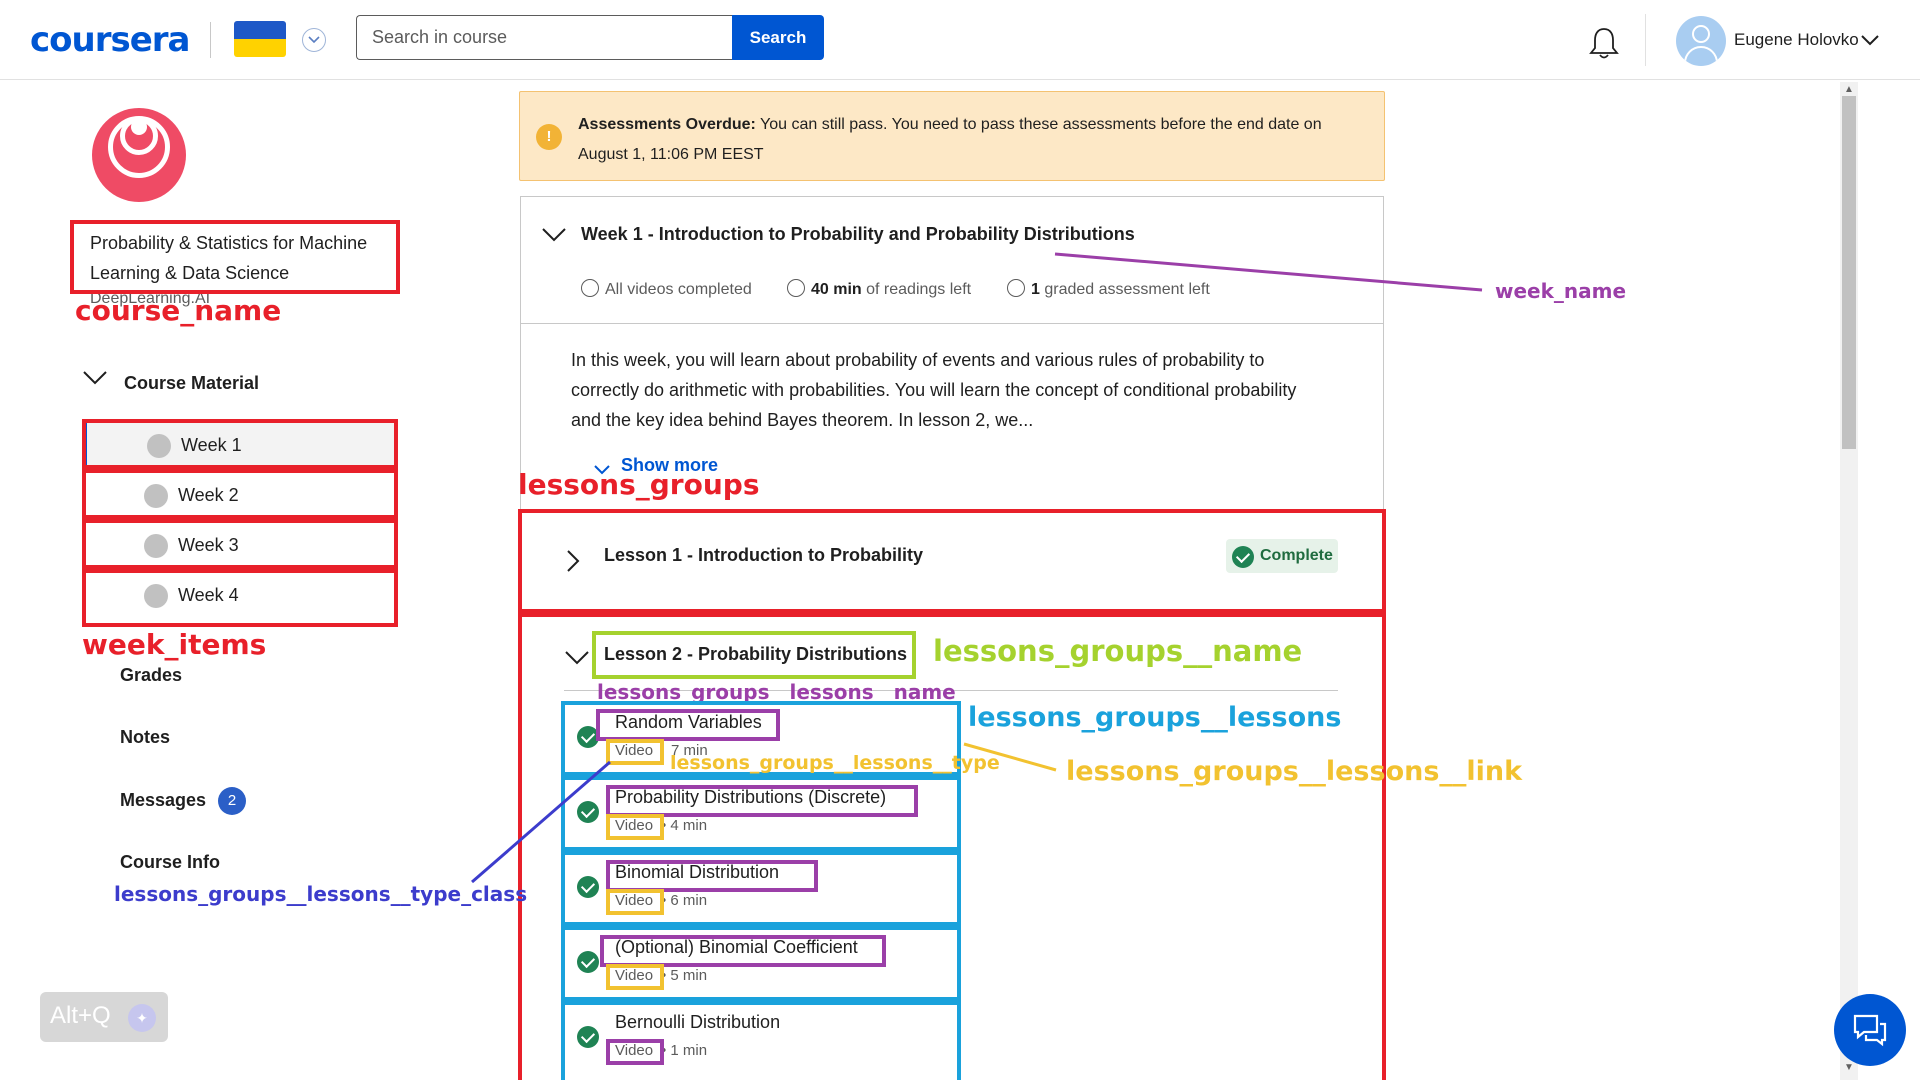 The image size is (1920, 1080). I want to click on annotation-box-lesson-group-name, so click(754, 655).